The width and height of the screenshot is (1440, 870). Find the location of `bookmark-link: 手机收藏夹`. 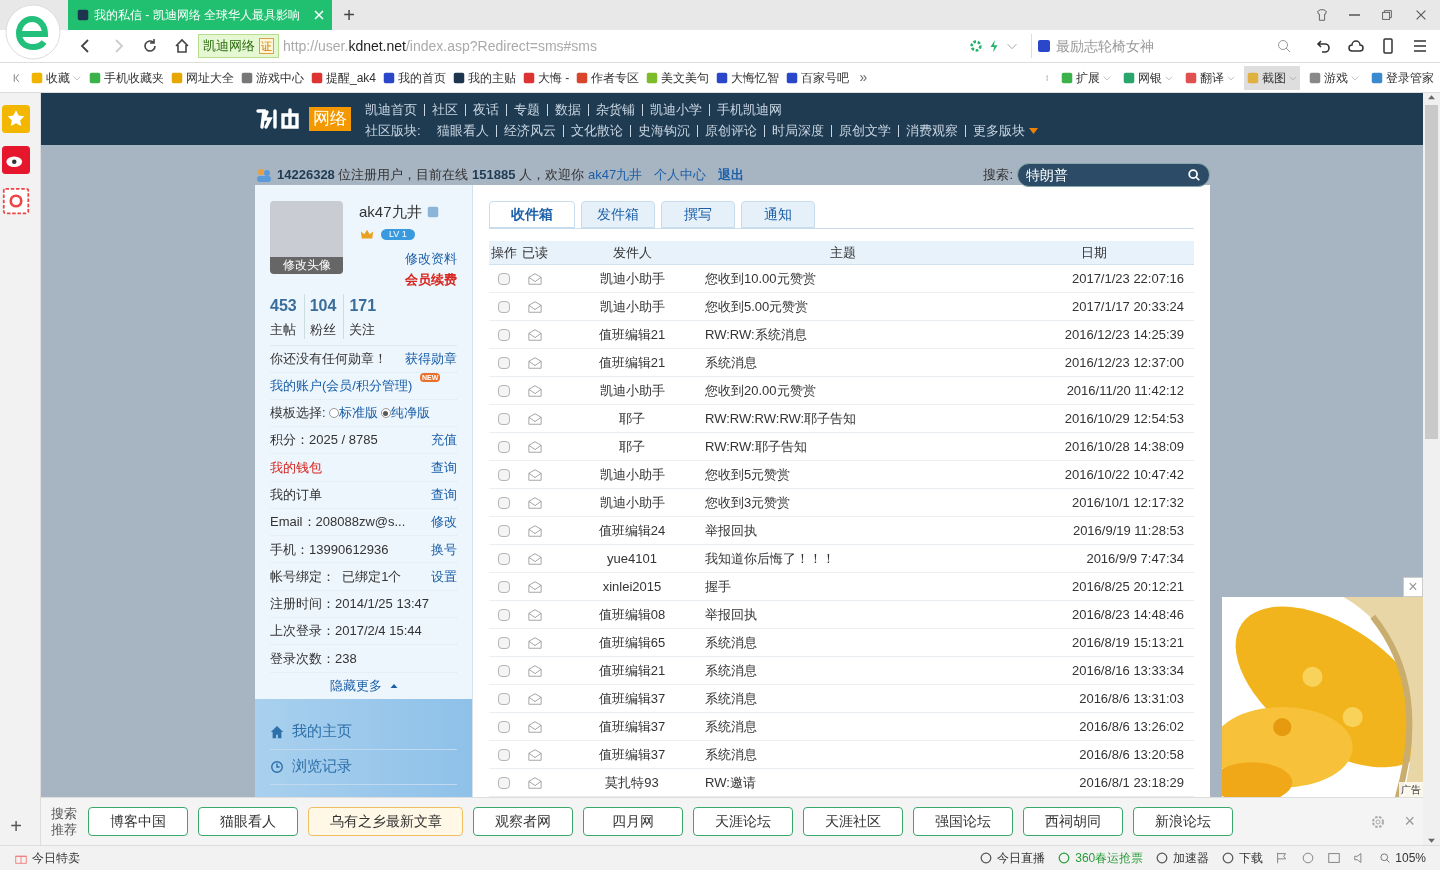

bookmark-link: 手机收藏夹 is located at coordinates (126, 77).